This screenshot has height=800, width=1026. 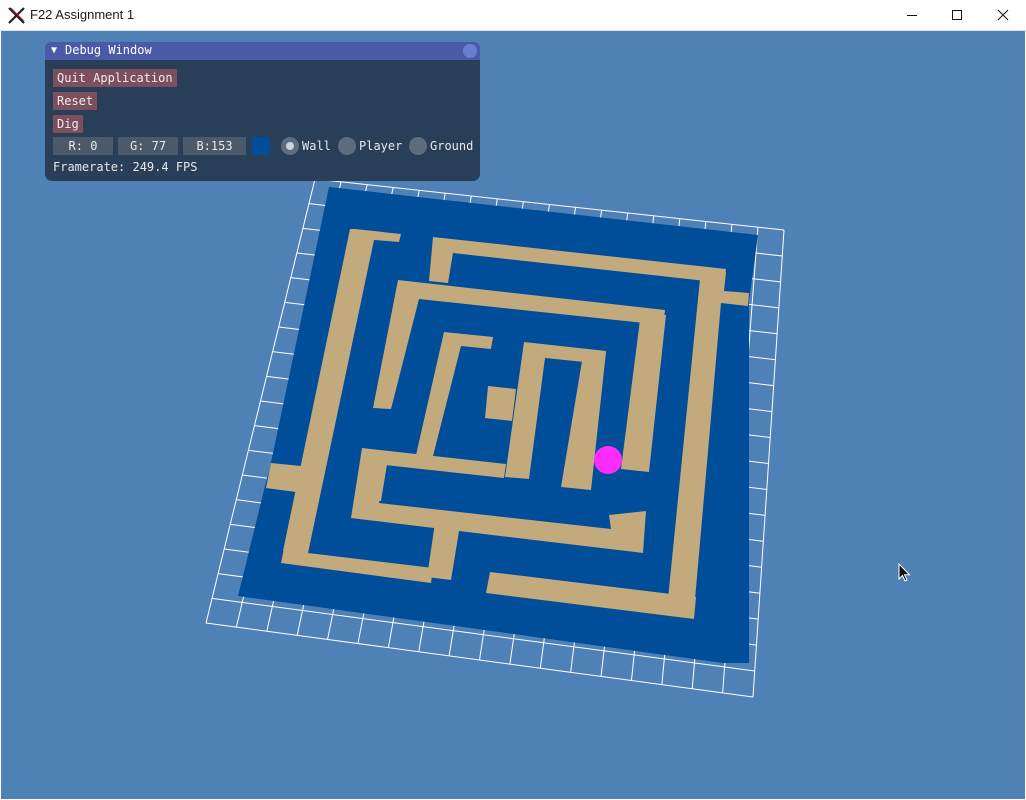 What do you see at coordinates (82, 14) in the screenshot?
I see `window-title: F22 Assignment 1` at bounding box center [82, 14].